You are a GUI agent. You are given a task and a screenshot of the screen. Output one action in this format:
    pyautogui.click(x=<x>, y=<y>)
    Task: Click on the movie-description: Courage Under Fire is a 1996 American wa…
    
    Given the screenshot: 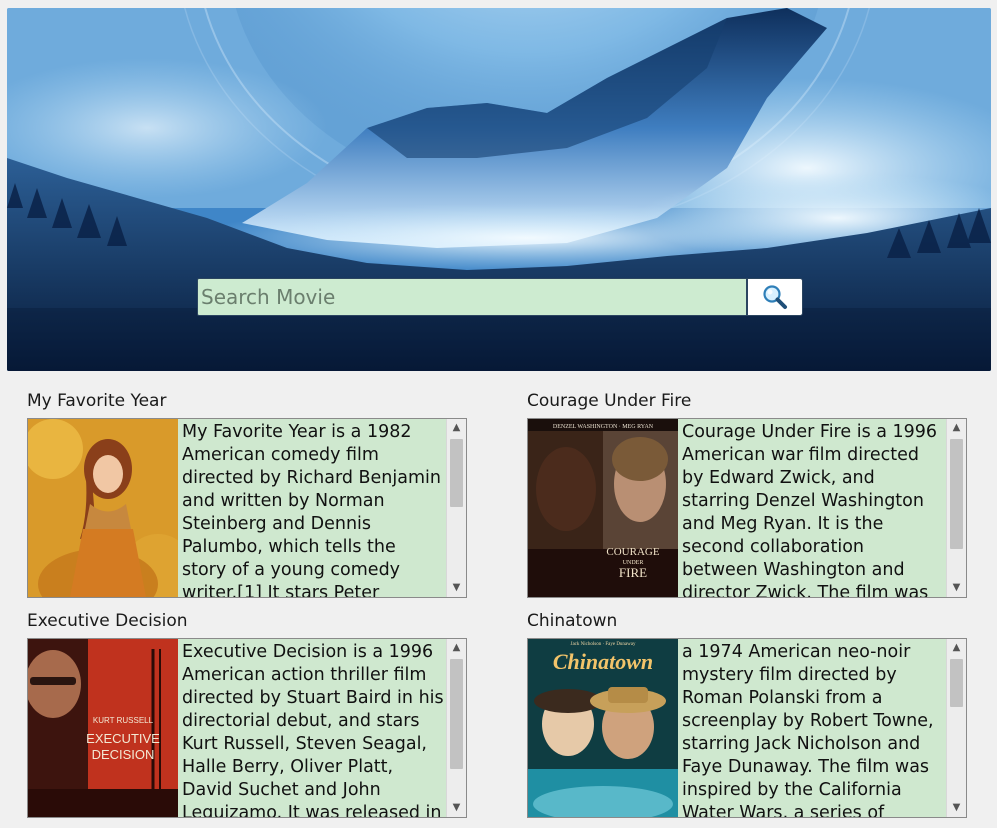 What is the action you would take?
    pyautogui.click(x=810, y=510)
    